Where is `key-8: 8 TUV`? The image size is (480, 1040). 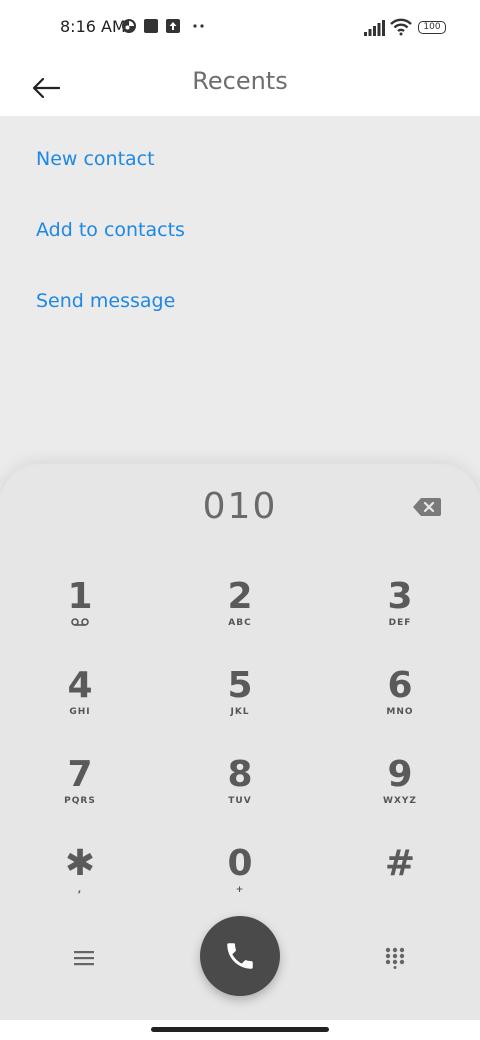
key-8: 8 TUV is located at coordinates (240, 796).